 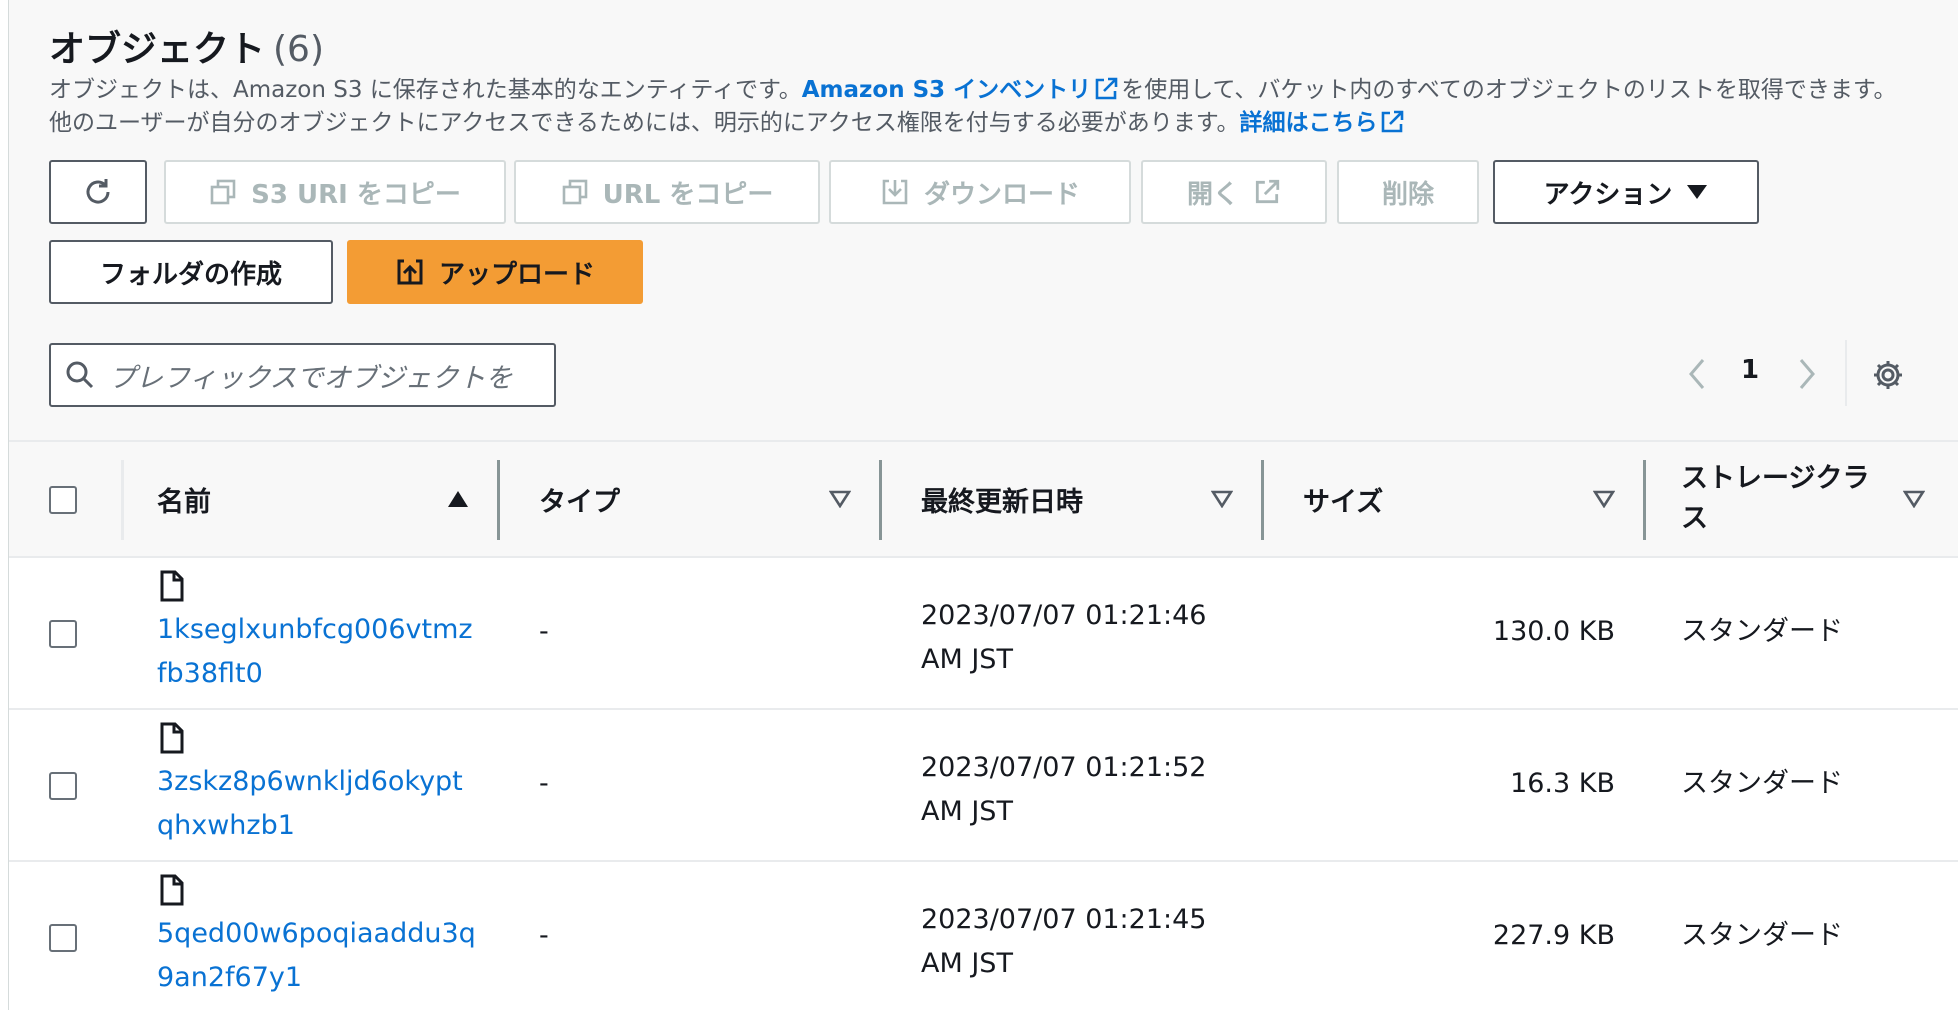 I want to click on chevron-right-icon, so click(x=1807, y=374).